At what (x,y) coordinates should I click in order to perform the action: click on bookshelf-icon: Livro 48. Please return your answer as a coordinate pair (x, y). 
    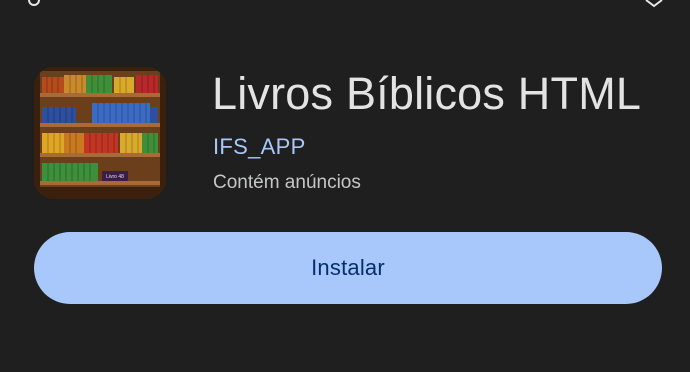
    Looking at the image, I should click on (100, 133).